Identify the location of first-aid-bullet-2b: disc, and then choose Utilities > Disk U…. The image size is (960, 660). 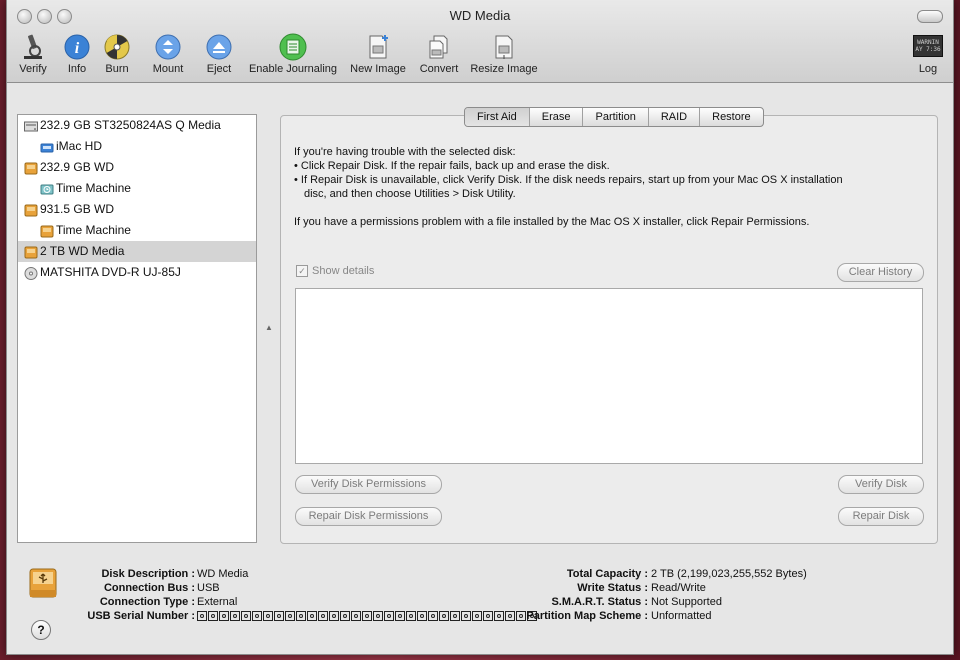
(410, 194).